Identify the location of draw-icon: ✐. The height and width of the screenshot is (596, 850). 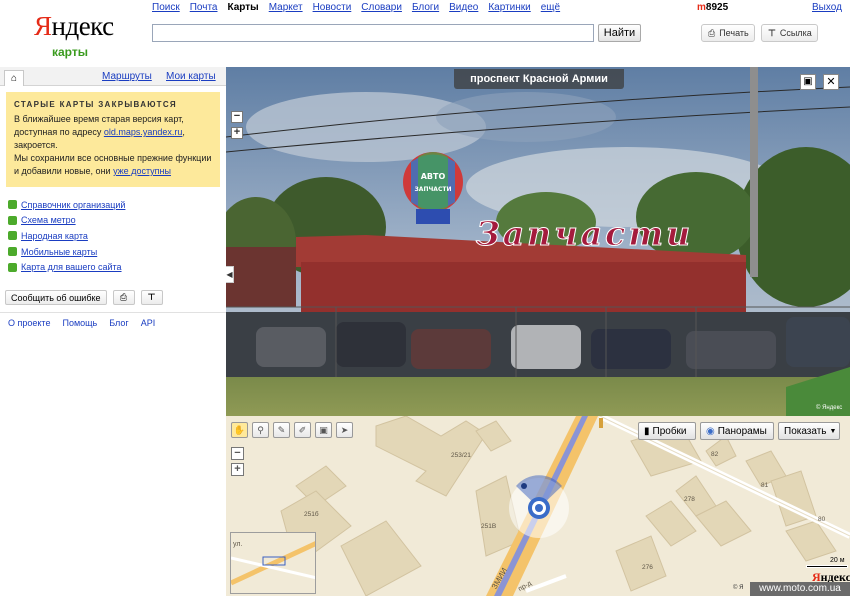
(302, 430).